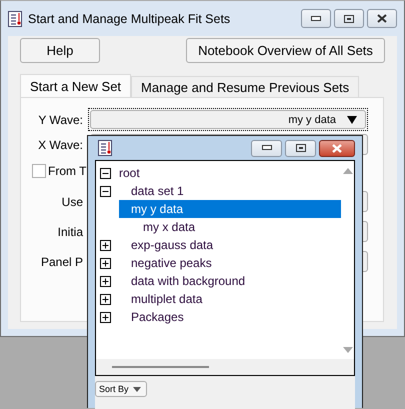 The width and height of the screenshot is (405, 409). Describe the element at coordinates (70, 231) in the screenshot. I see `field-label: Initia` at that location.